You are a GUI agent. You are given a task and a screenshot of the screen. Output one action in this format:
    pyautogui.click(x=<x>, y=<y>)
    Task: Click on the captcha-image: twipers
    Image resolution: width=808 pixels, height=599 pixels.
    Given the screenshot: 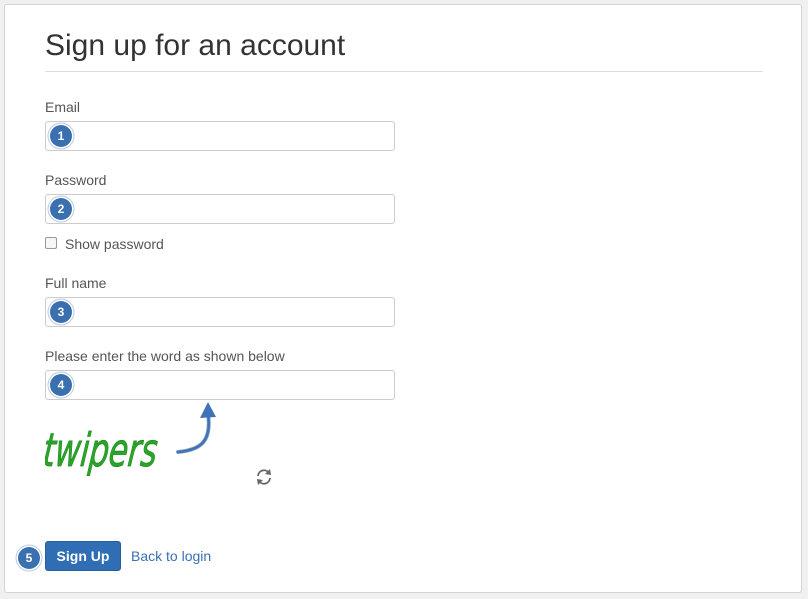 What is the action you would take?
    pyautogui.click(x=105, y=451)
    